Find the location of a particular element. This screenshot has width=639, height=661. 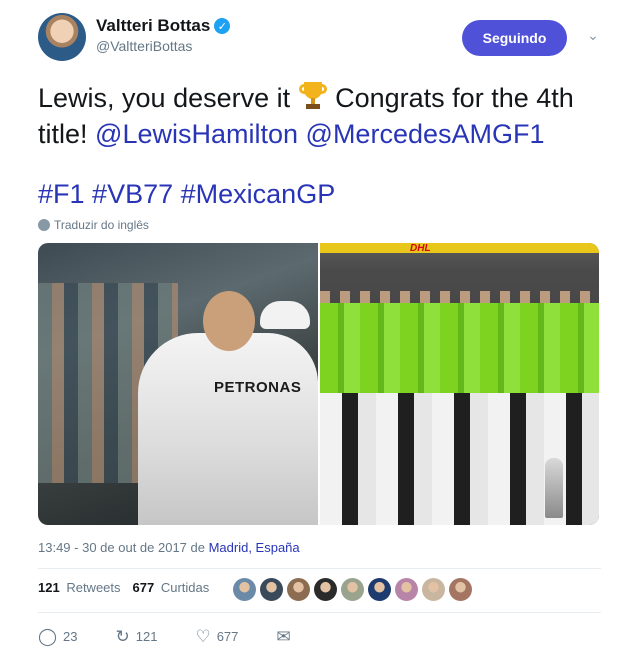

mention-lewis-hamilton: @LewisHamilton is located at coordinates (196, 134).